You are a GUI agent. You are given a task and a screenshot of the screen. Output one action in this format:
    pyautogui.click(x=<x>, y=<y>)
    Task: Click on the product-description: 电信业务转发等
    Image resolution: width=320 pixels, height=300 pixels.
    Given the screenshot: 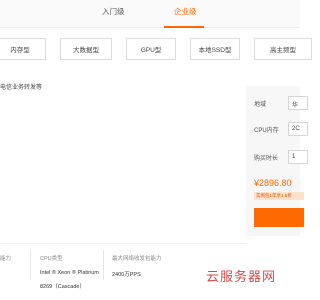 What is the action you would take?
    pyautogui.click(x=21, y=88)
    